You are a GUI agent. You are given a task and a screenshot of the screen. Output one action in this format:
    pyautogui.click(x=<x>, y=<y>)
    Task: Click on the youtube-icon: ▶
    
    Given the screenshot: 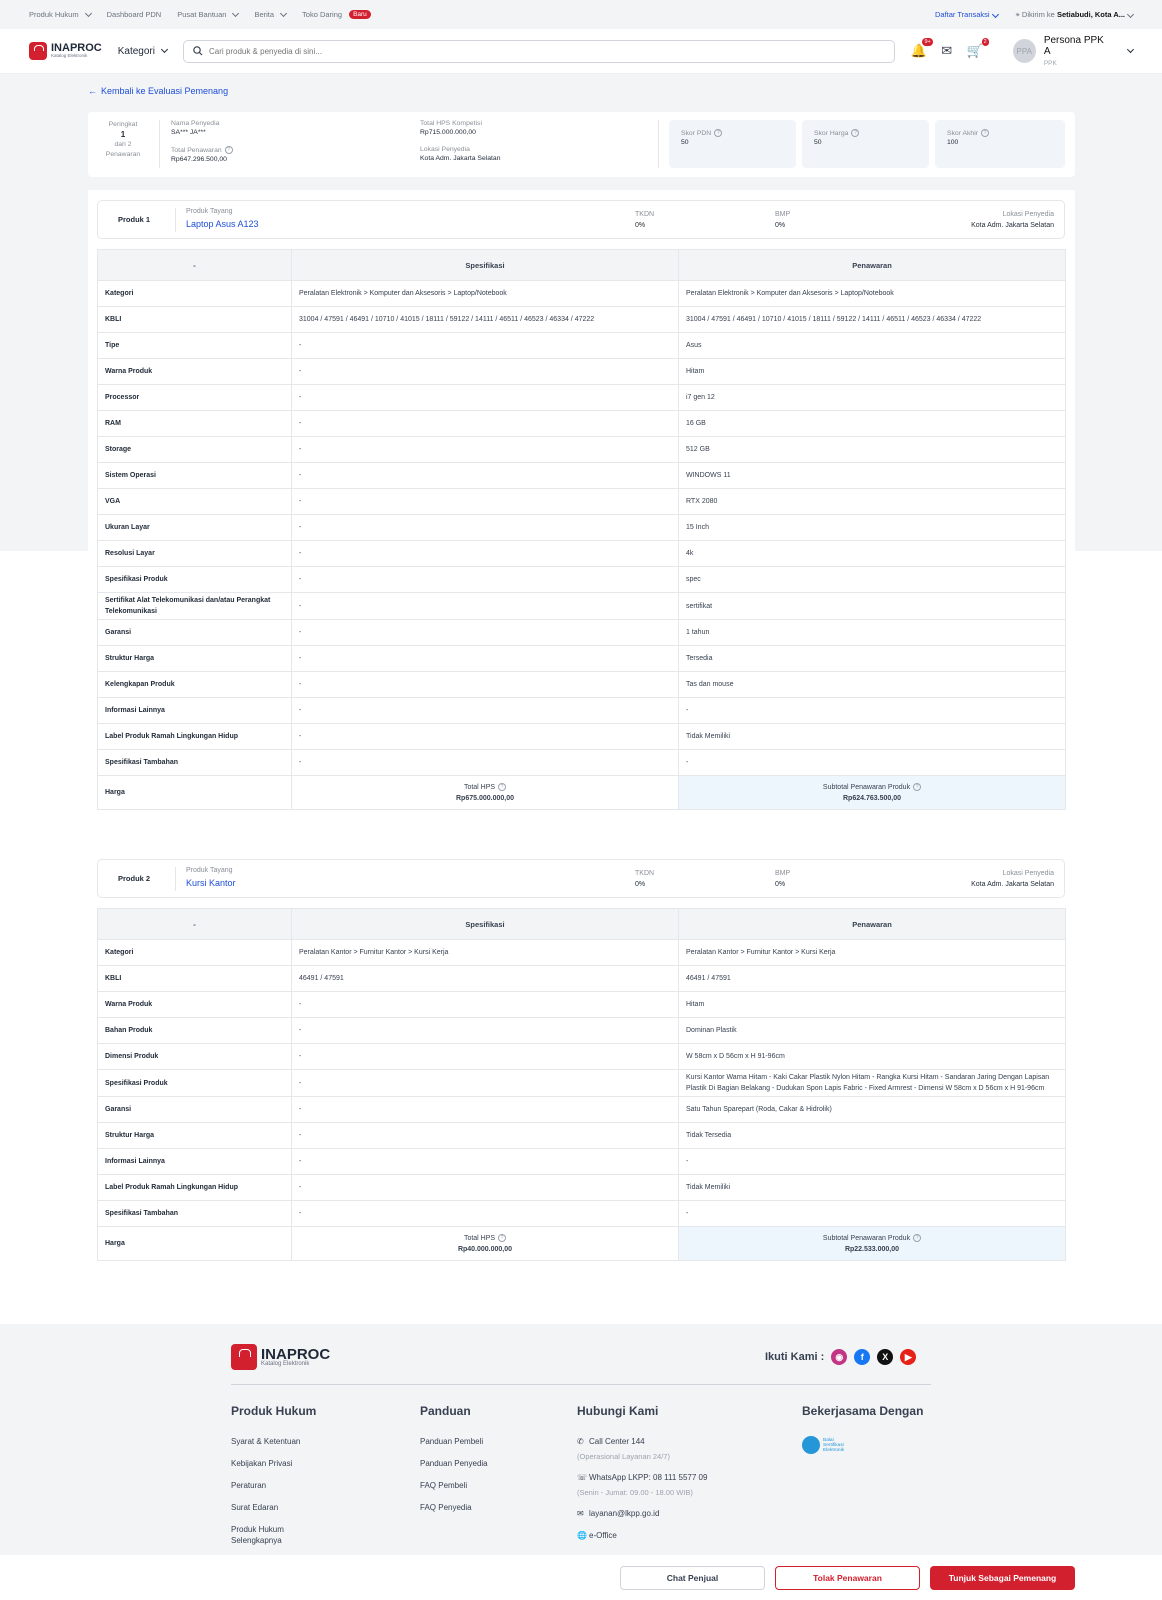 What is the action you would take?
    pyautogui.click(x=908, y=1357)
    